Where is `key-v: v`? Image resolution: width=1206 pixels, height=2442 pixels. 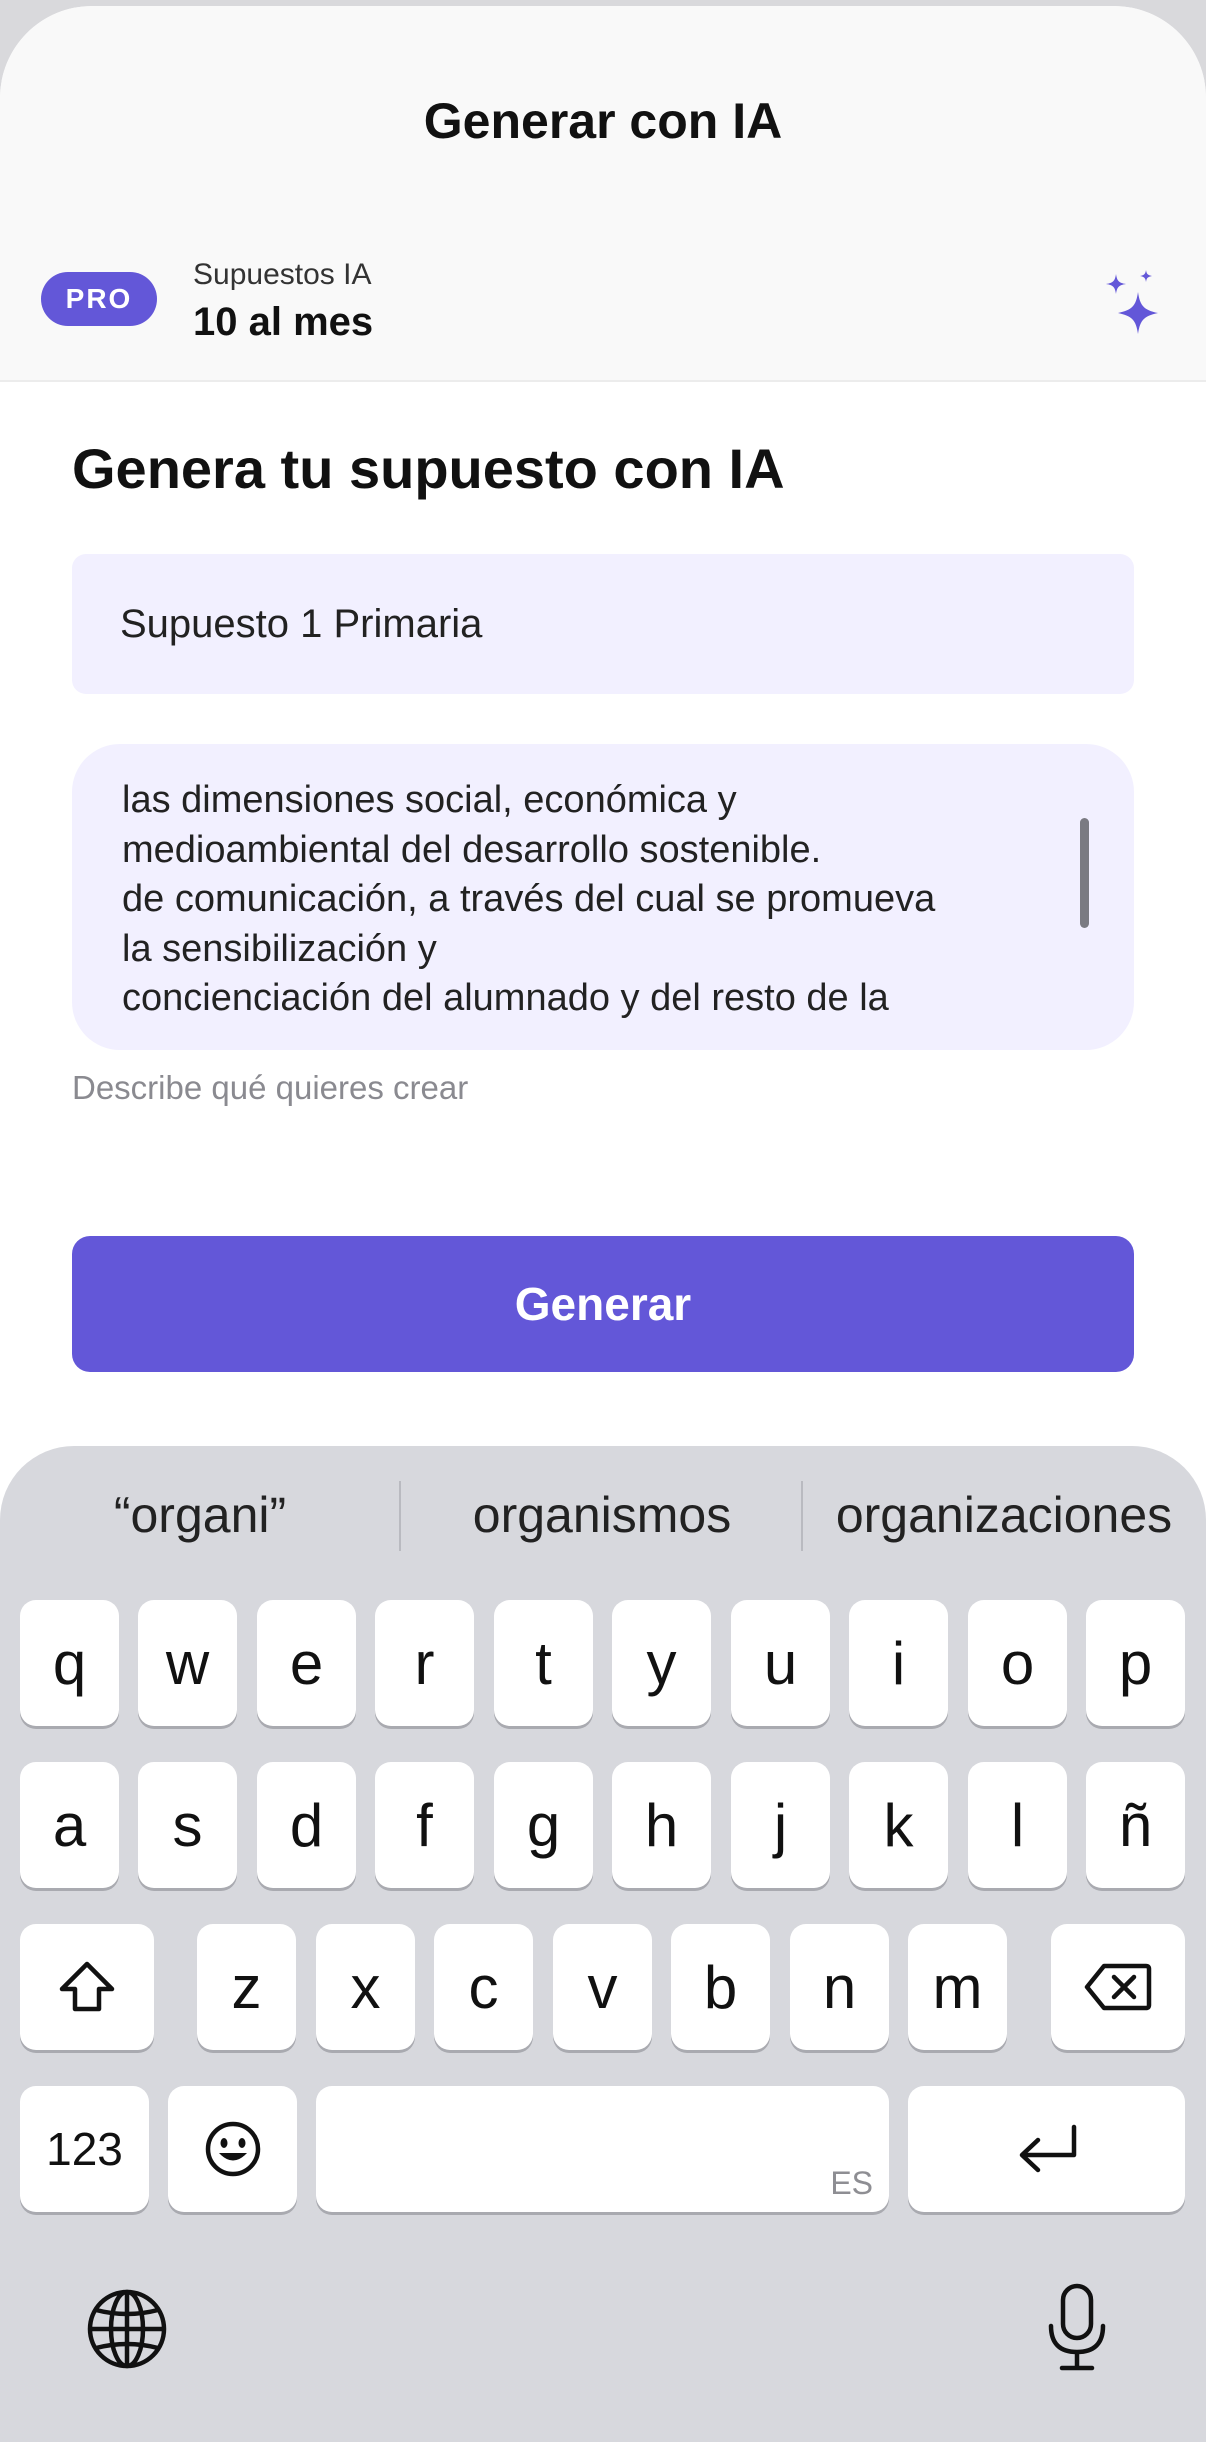
key-v: v is located at coordinates (602, 1987).